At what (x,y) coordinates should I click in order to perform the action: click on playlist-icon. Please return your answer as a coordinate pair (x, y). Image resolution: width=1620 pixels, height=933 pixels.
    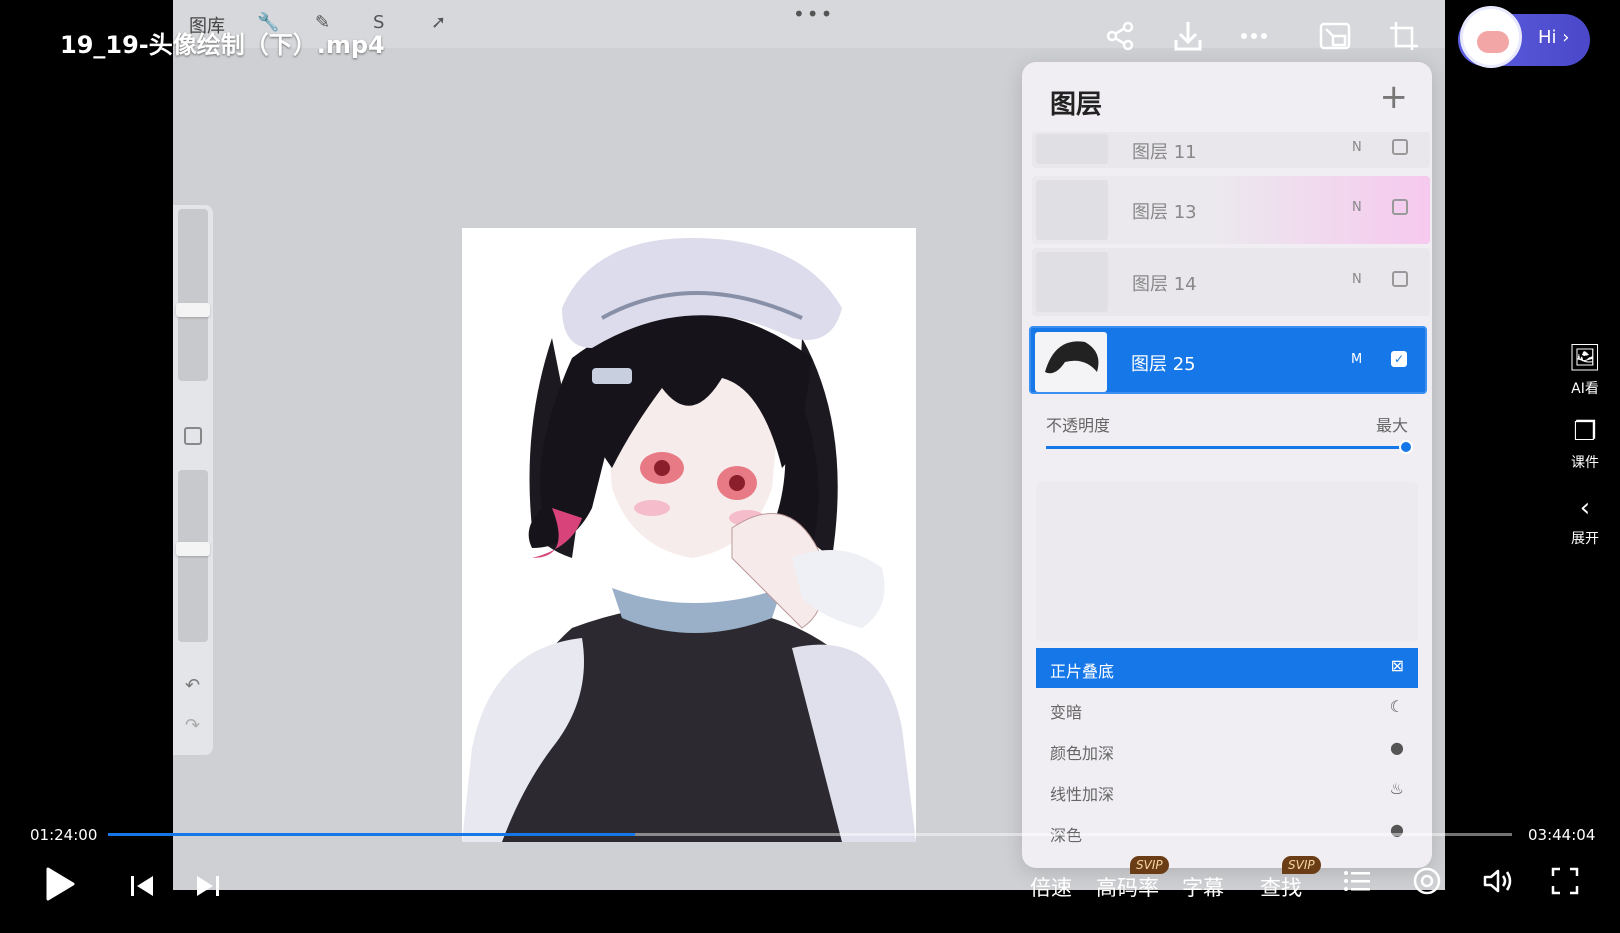
    Looking at the image, I should click on (1357, 884).